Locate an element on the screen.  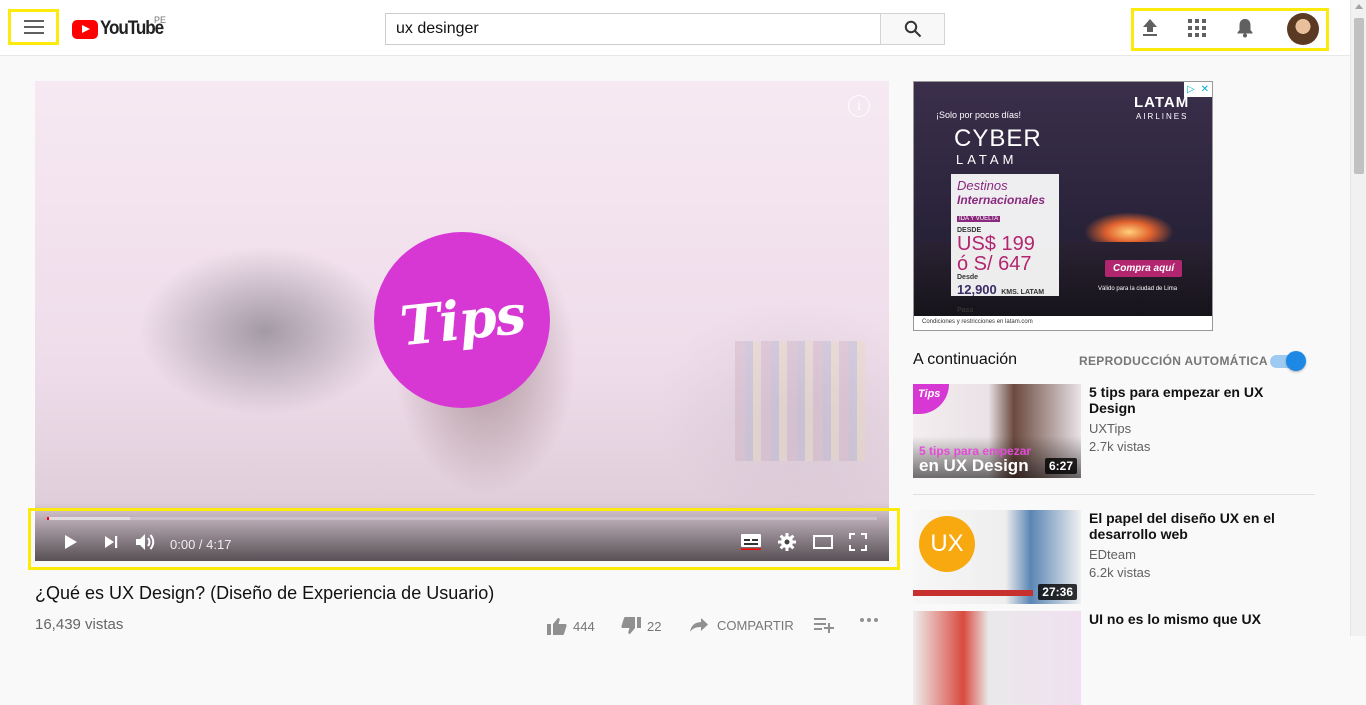
video-thumbnail: UX 27:36 is located at coordinates (997, 557).